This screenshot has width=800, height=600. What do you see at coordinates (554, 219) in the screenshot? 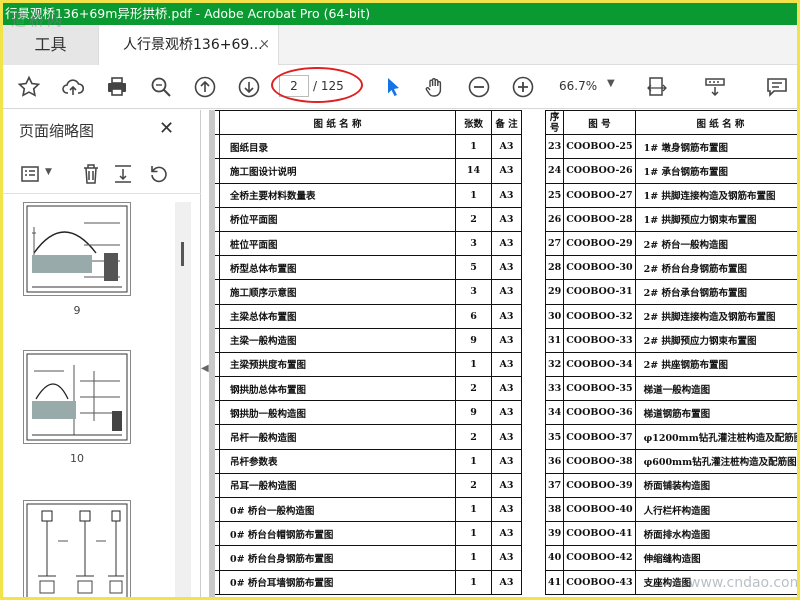
I see `table-cell: 26` at bounding box center [554, 219].